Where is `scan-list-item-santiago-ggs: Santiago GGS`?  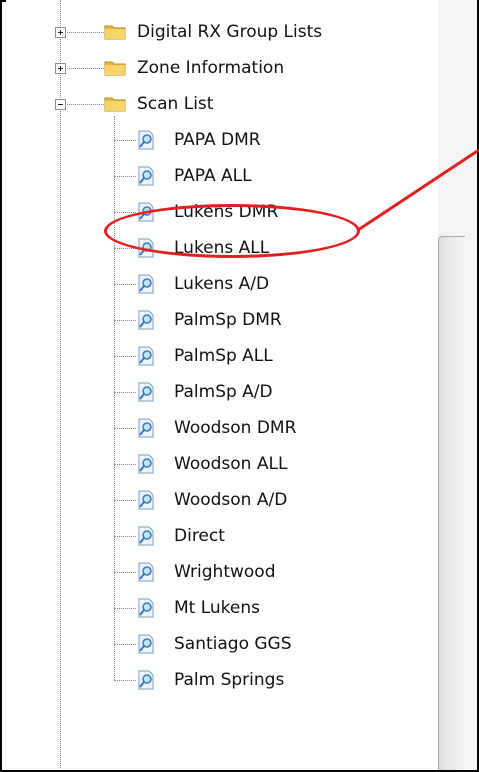
scan-list-item-santiago-ggs: Santiago GGS is located at coordinates (216, 644).